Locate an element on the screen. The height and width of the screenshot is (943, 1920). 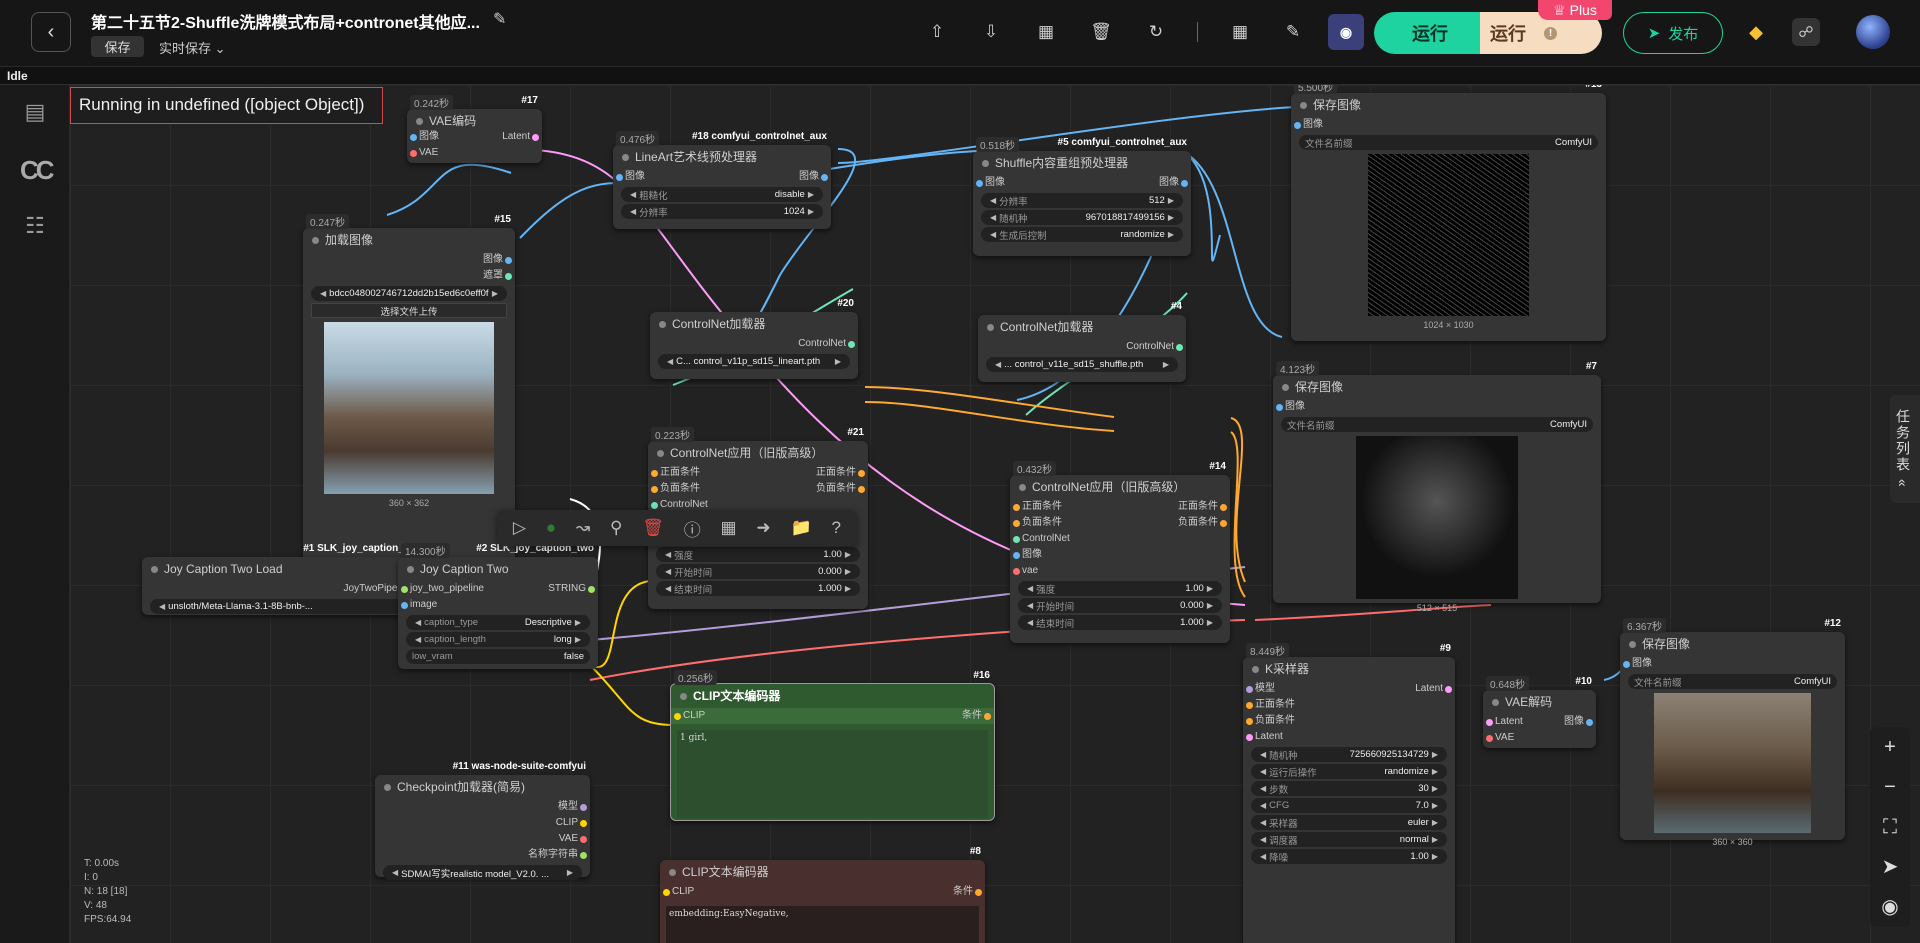
help-icon: ? is located at coordinates (836, 528).